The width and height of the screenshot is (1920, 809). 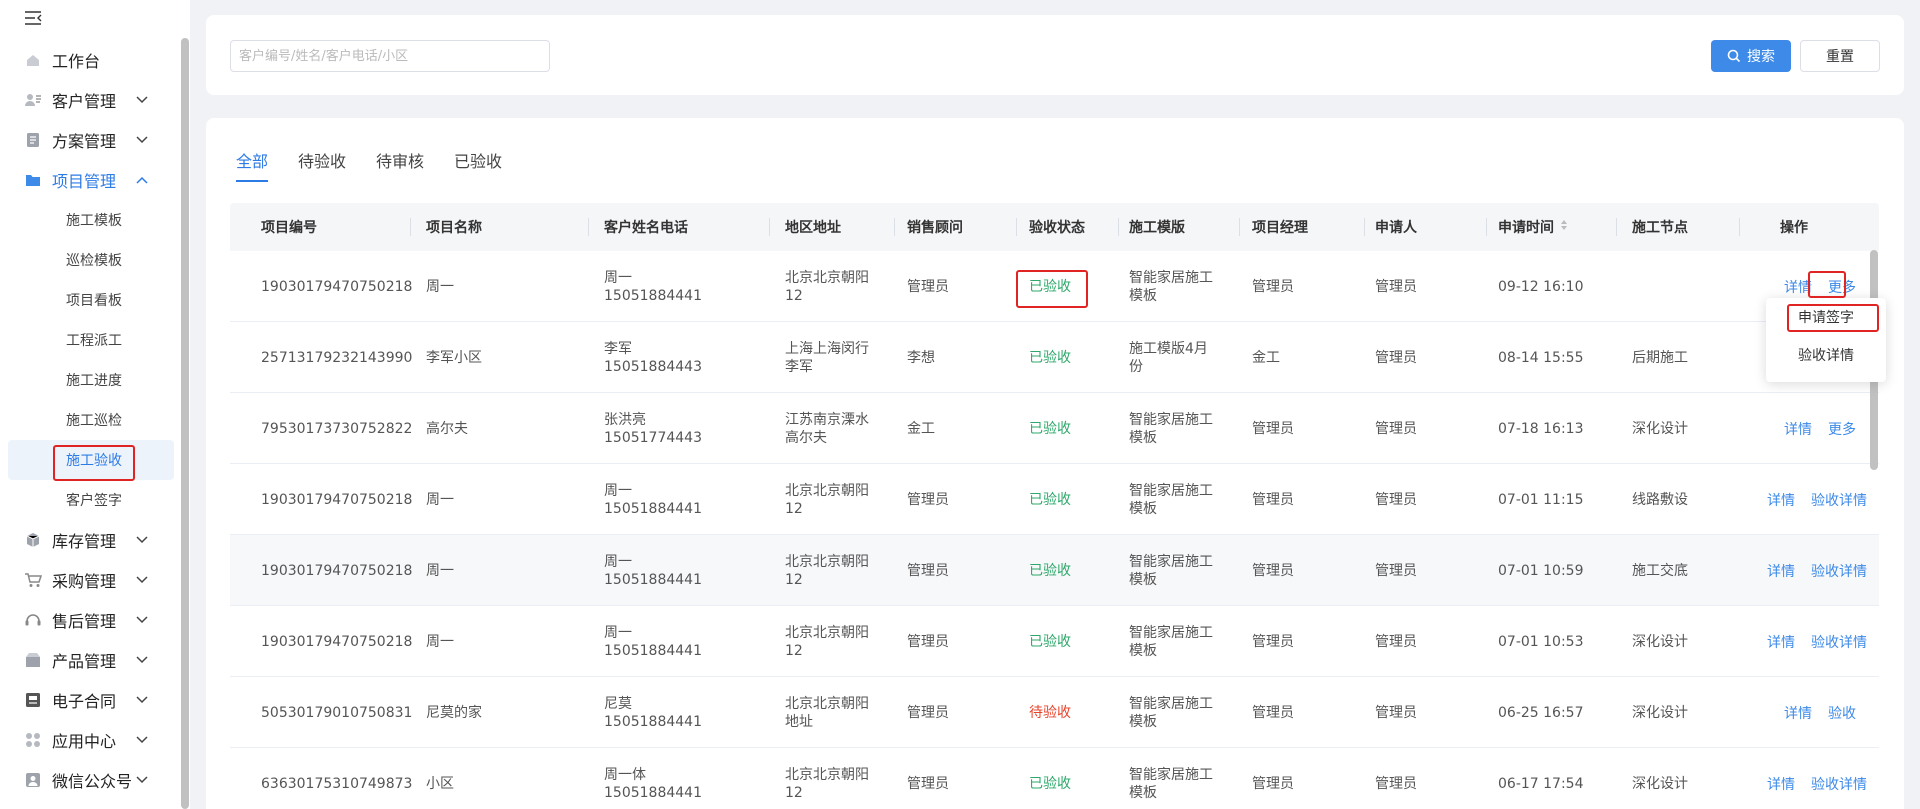 I want to click on contract-icon, so click(x=33, y=700).